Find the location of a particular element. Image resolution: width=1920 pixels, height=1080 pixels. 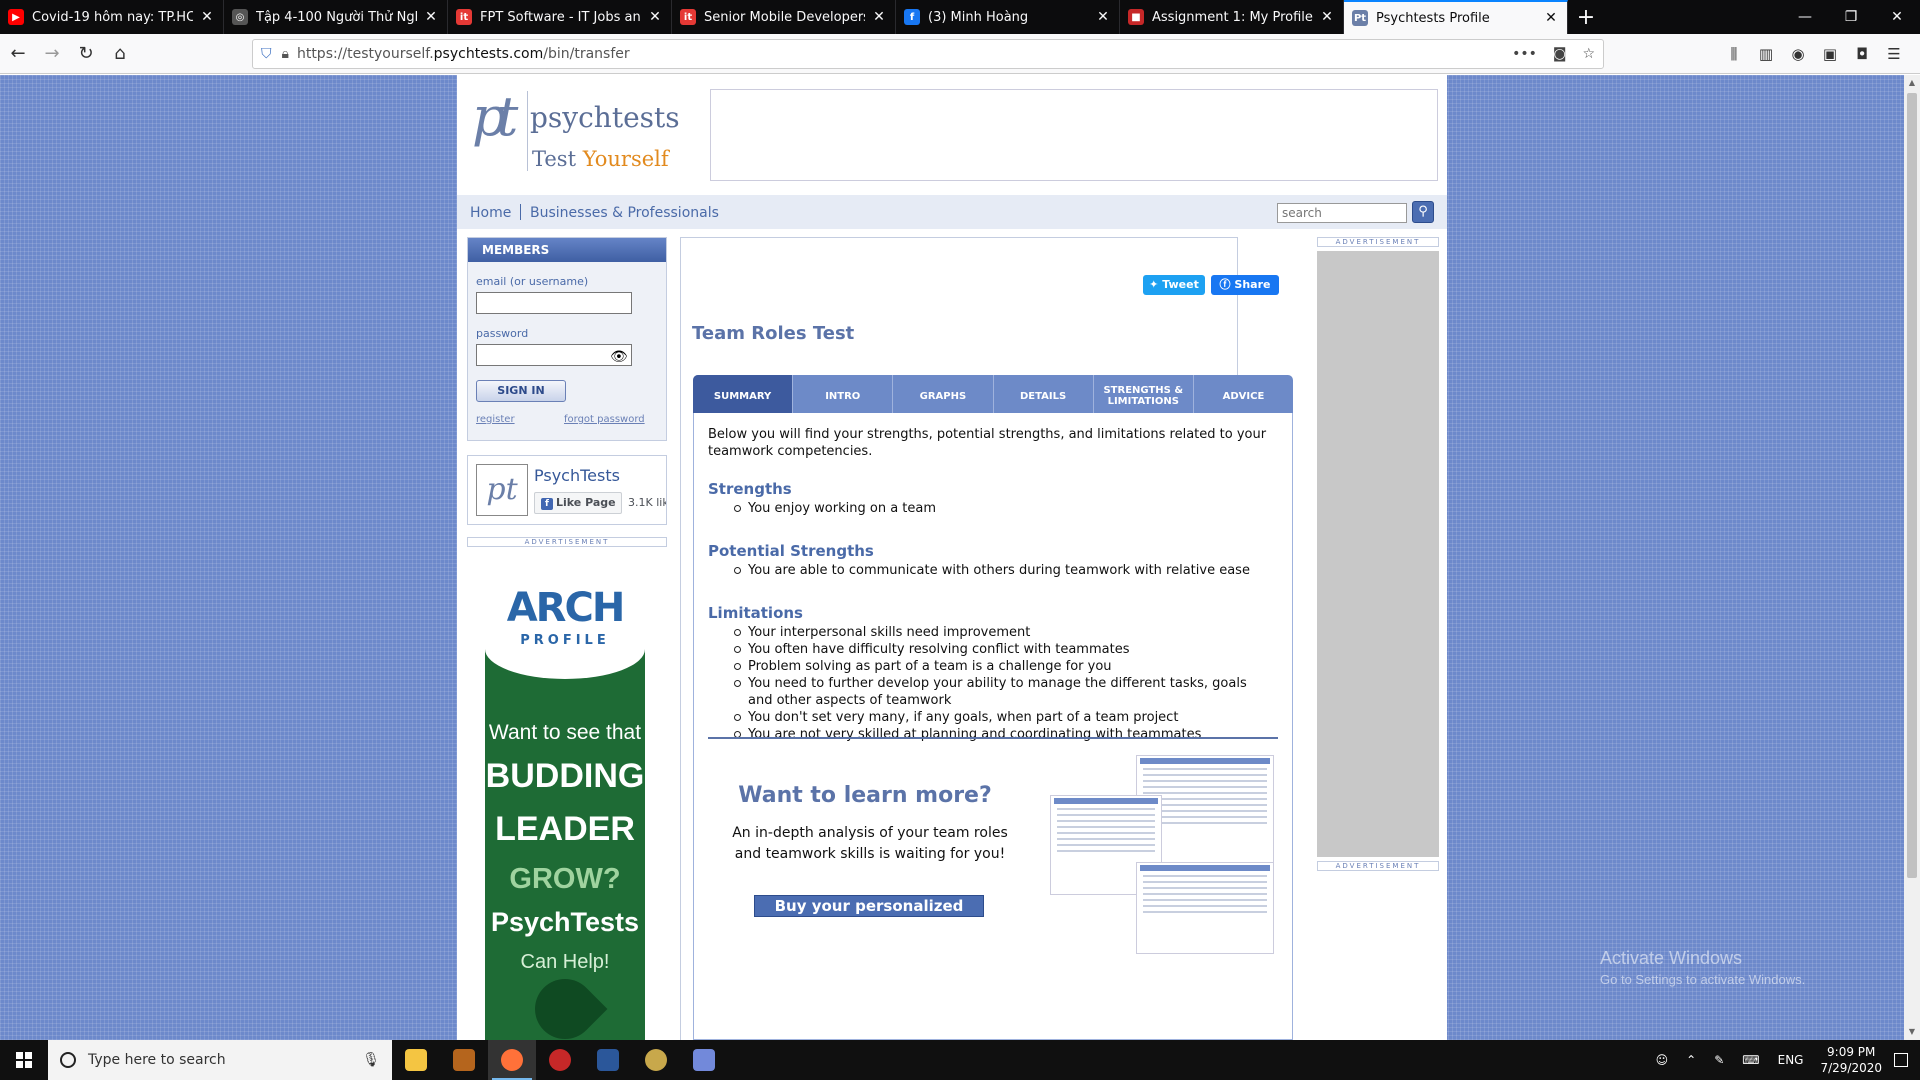

facebook-like-button: f Like Page is located at coordinates (578, 503).